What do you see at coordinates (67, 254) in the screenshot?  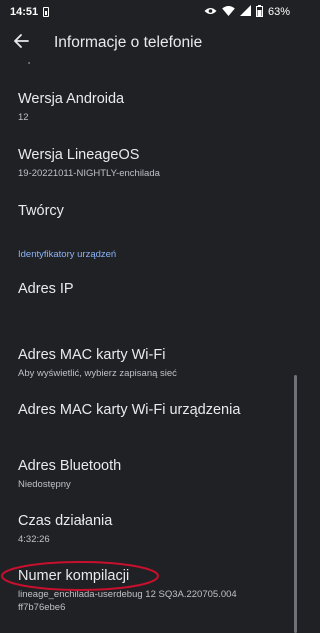 I see `section-header-device-identifiers: Identyfikatory urządzeń` at bounding box center [67, 254].